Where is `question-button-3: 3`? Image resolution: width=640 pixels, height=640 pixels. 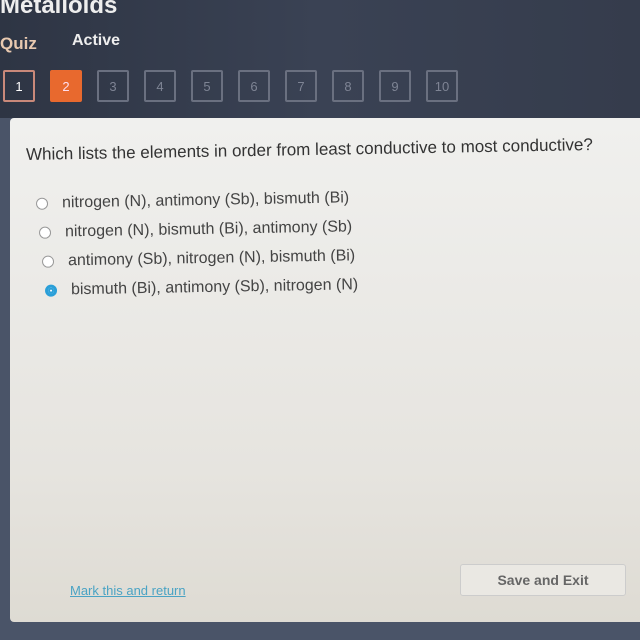
question-button-3: 3 is located at coordinates (113, 86).